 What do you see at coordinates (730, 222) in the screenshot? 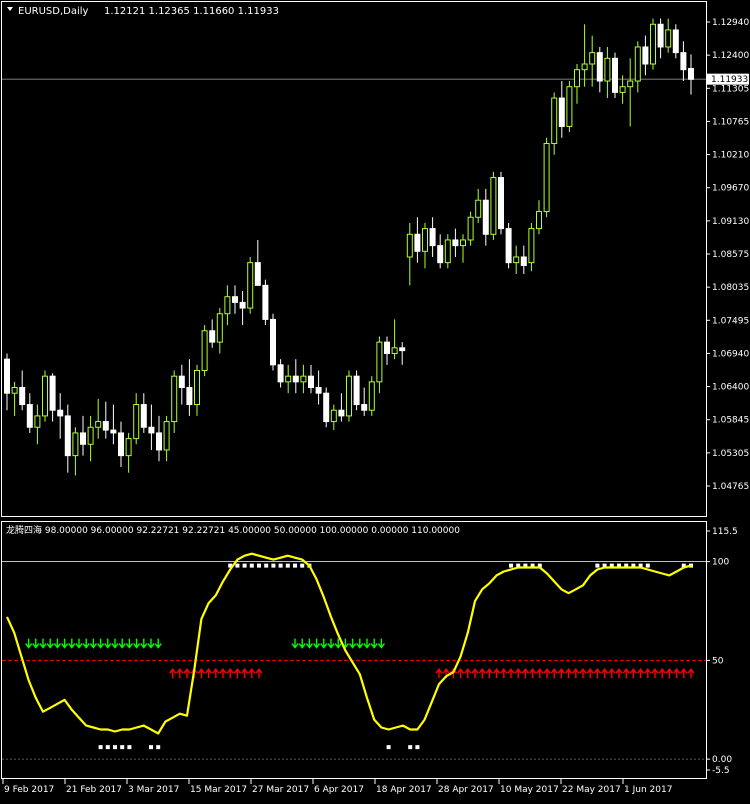
I see `price-tick-label: 1.09130` at bounding box center [730, 222].